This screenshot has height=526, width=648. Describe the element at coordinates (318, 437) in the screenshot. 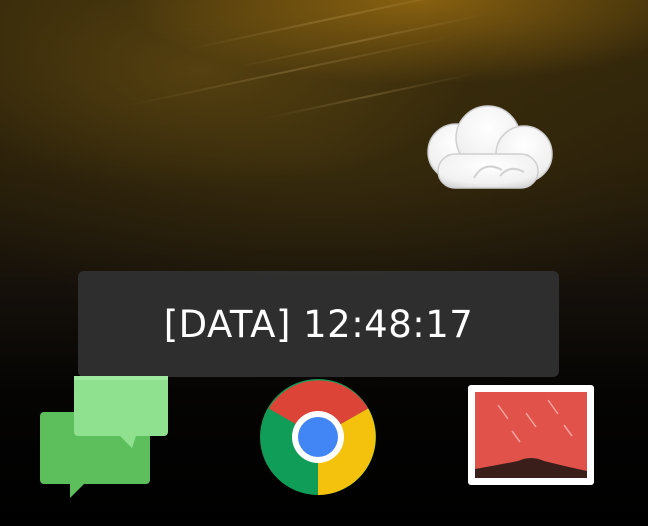

I see `chrome-icon` at that location.